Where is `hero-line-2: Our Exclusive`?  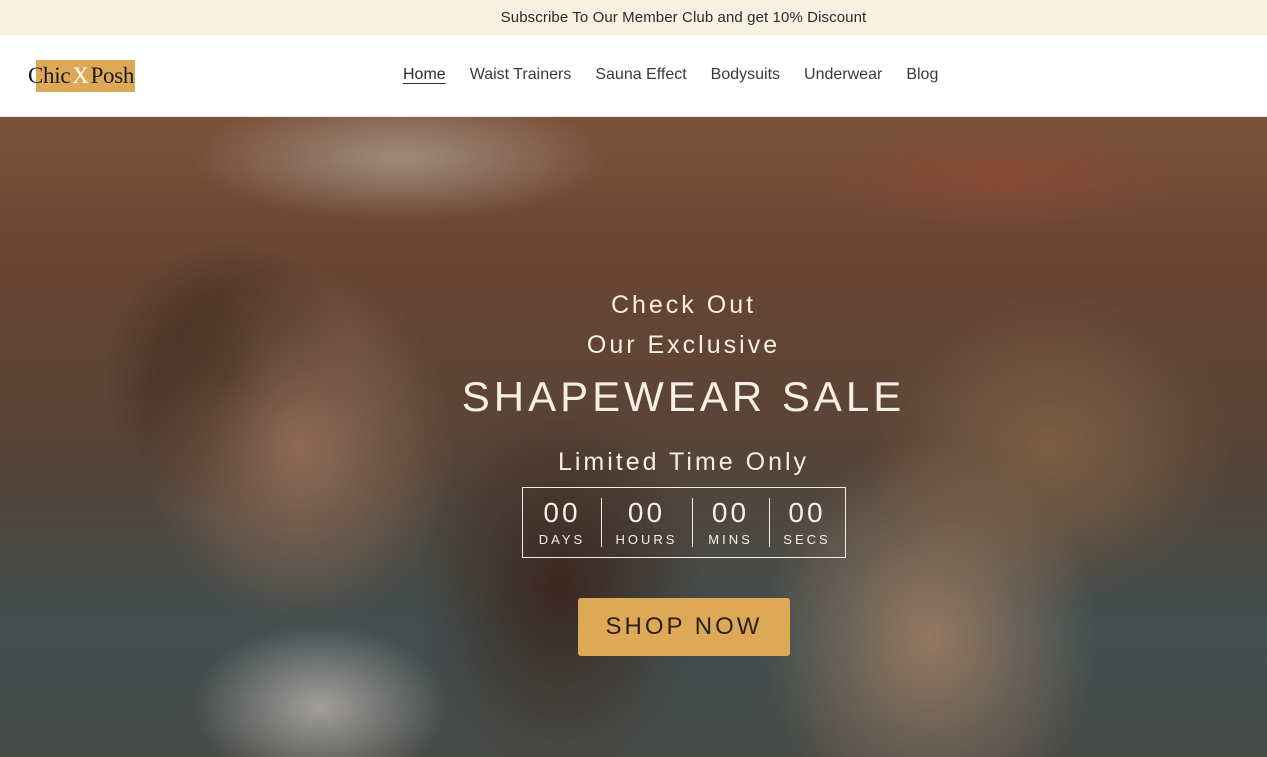
hero-line-2: Our Exclusive is located at coordinates (683, 345).